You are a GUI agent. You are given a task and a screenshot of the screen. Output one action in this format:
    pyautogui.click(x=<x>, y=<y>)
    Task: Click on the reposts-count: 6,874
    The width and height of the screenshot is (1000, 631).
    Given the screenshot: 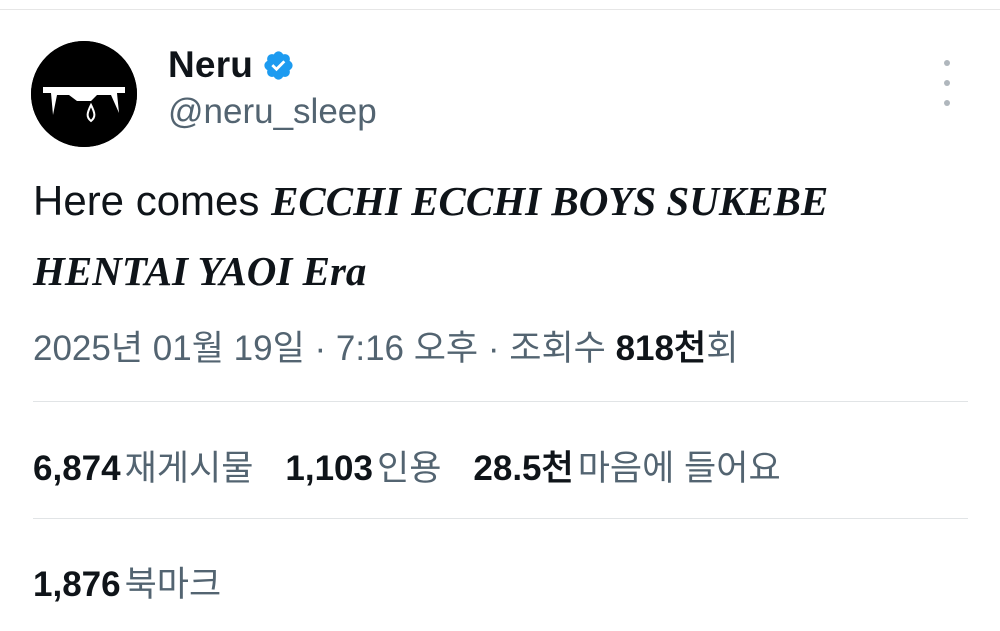 What is the action you would take?
    pyautogui.click(x=77, y=468)
    